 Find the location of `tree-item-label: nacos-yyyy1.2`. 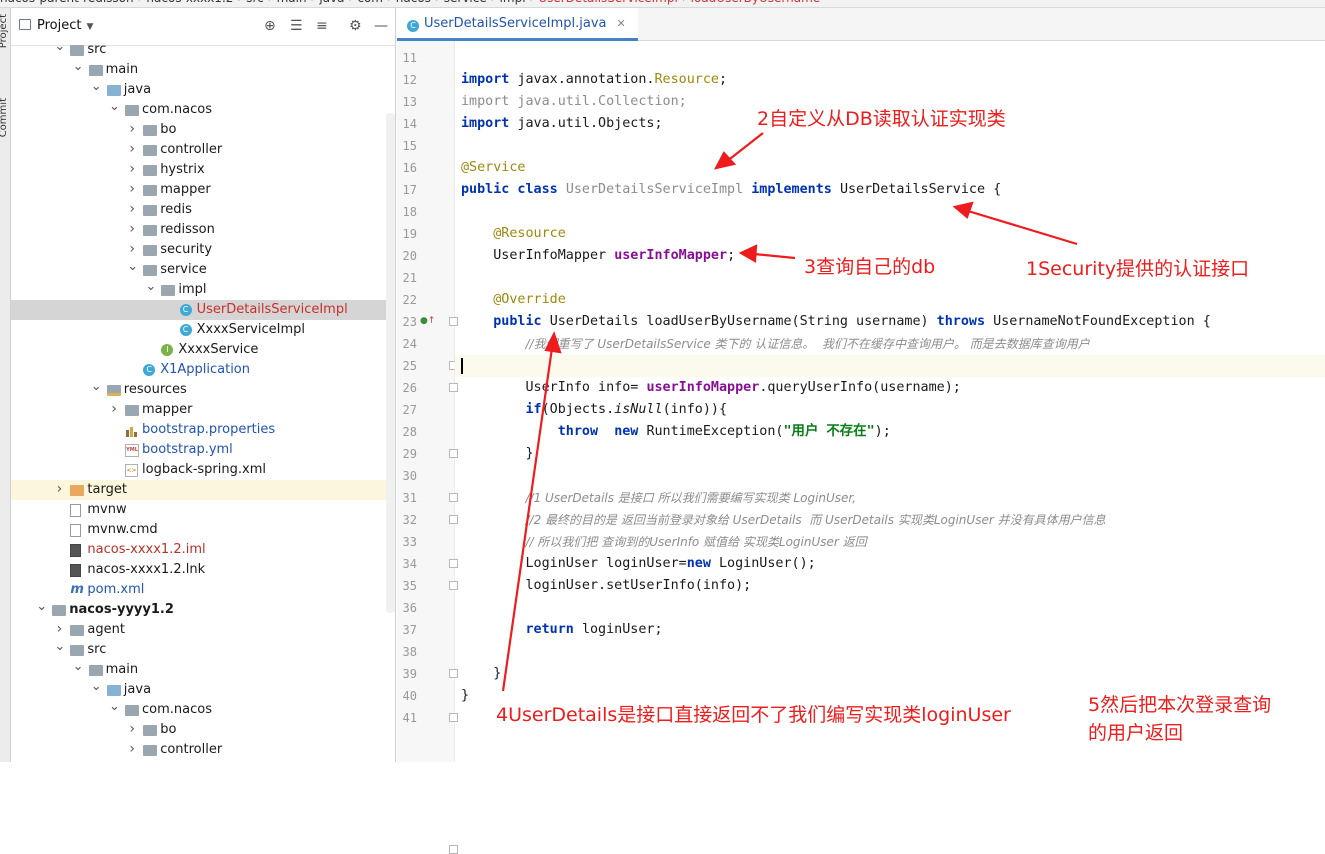

tree-item-label: nacos-yyyy1.2 is located at coordinates (121, 609).